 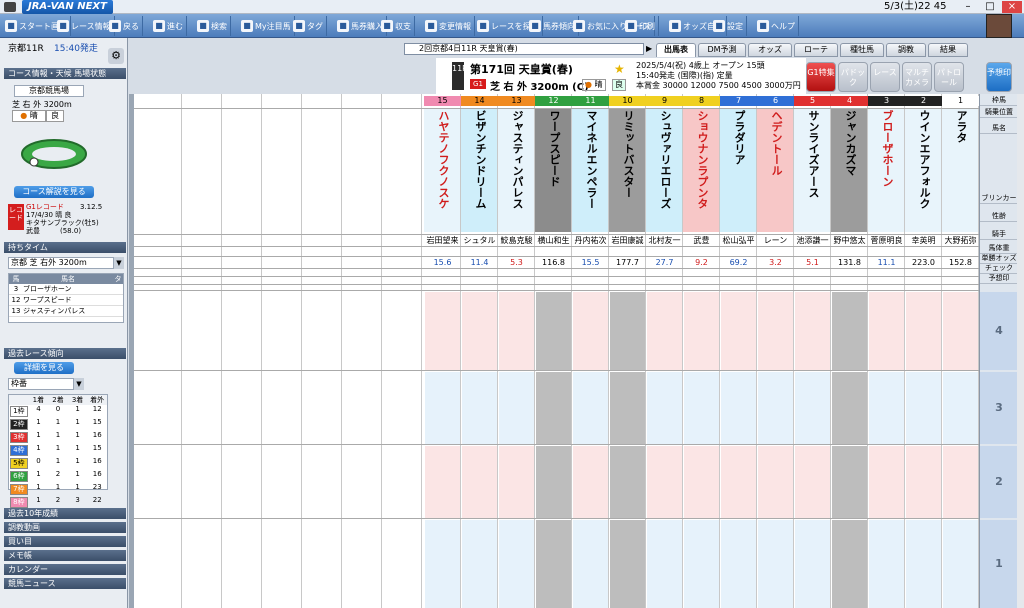 I want to click on left-menu-item: カレンダー, so click(x=65, y=569).